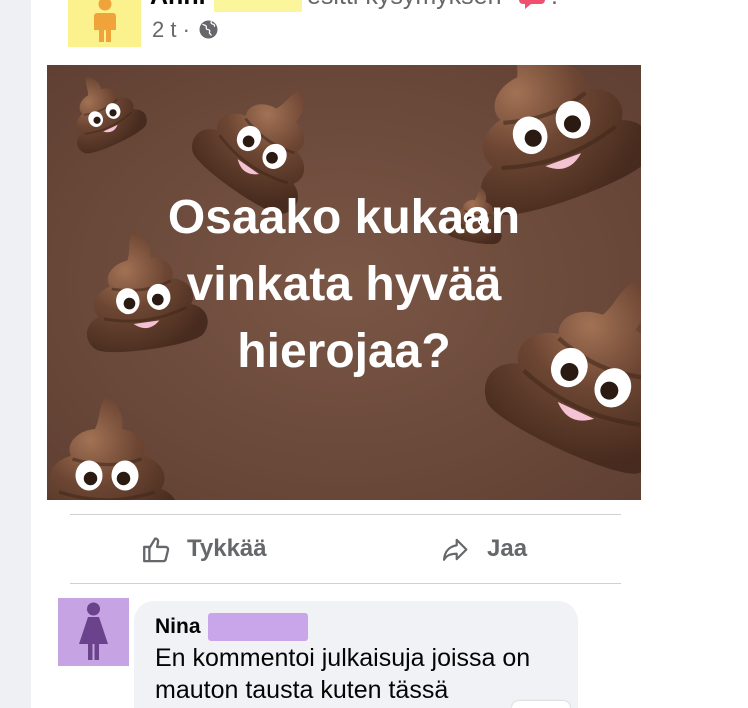  Describe the element at coordinates (541, 704) in the screenshot. I see `reaction-pill` at that location.